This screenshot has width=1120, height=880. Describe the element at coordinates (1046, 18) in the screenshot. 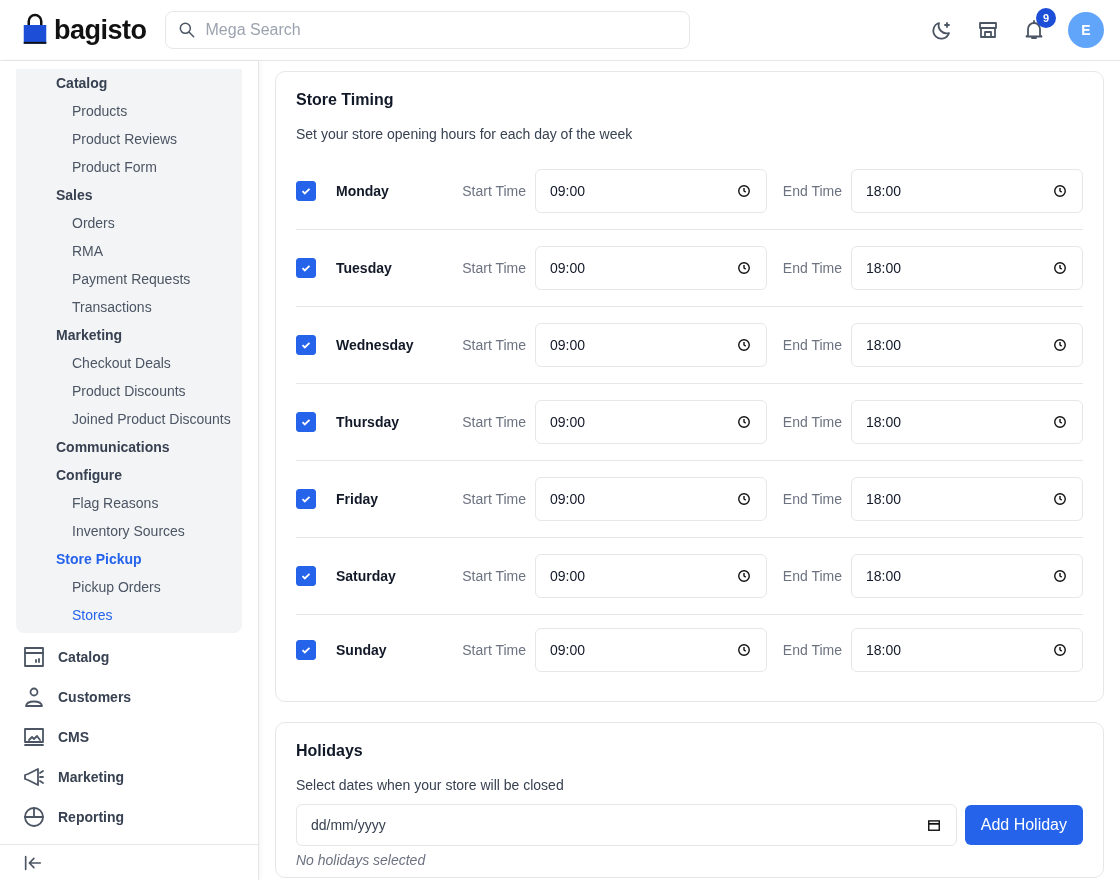

I see `notification-count: 9` at that location.